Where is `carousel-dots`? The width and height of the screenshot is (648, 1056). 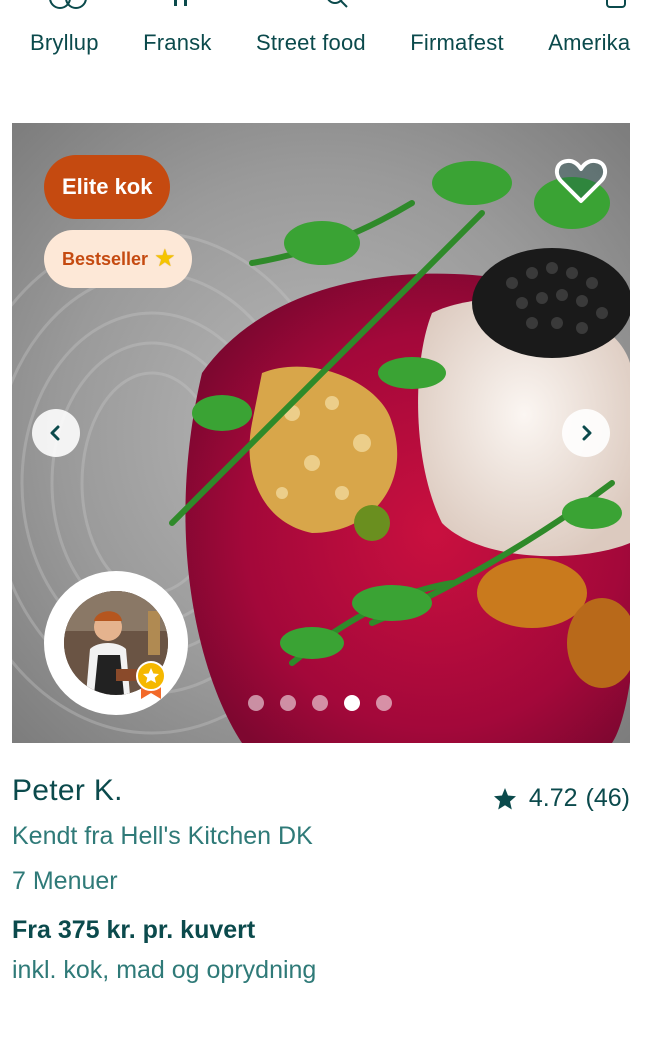
carousel-dots is located at coordinates (320, 703).